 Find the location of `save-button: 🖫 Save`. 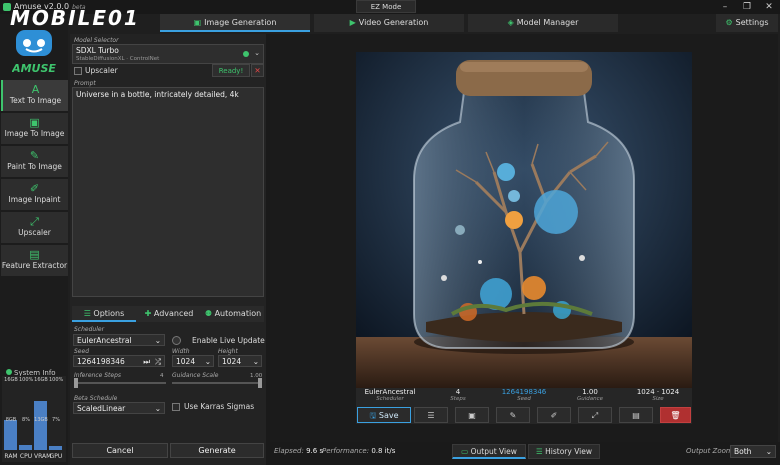

save-button: 🖫 Save is located at coordinates (384, 415).